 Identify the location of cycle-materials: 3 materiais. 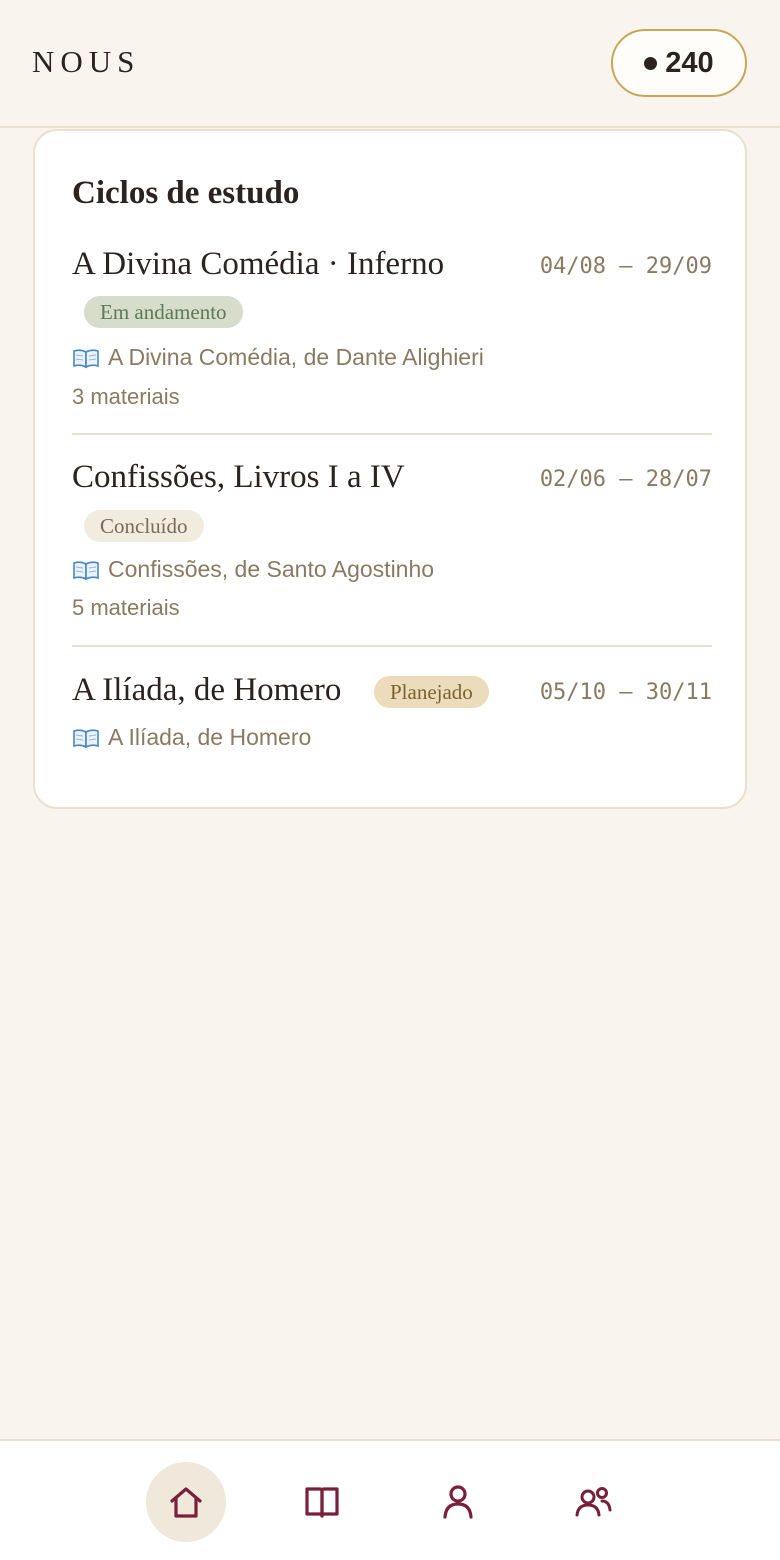
(126, 396).